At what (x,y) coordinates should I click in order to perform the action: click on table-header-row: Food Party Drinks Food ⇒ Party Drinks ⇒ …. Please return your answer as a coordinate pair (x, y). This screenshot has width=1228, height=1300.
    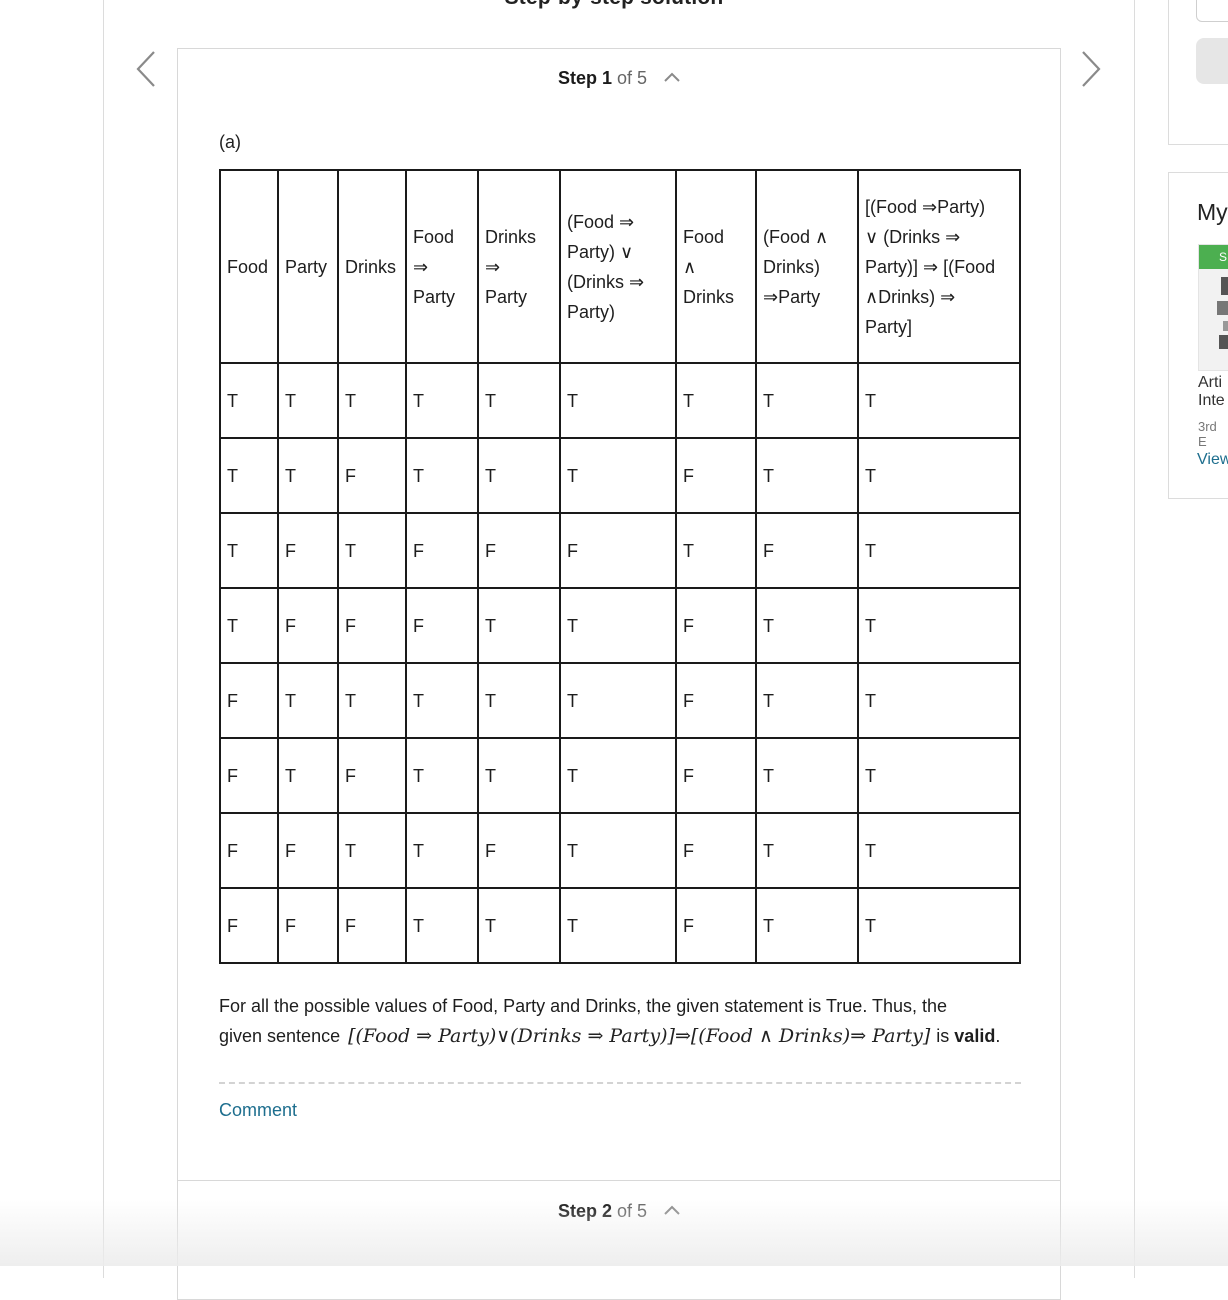
    Looking at the image, I should click on (620, 266).